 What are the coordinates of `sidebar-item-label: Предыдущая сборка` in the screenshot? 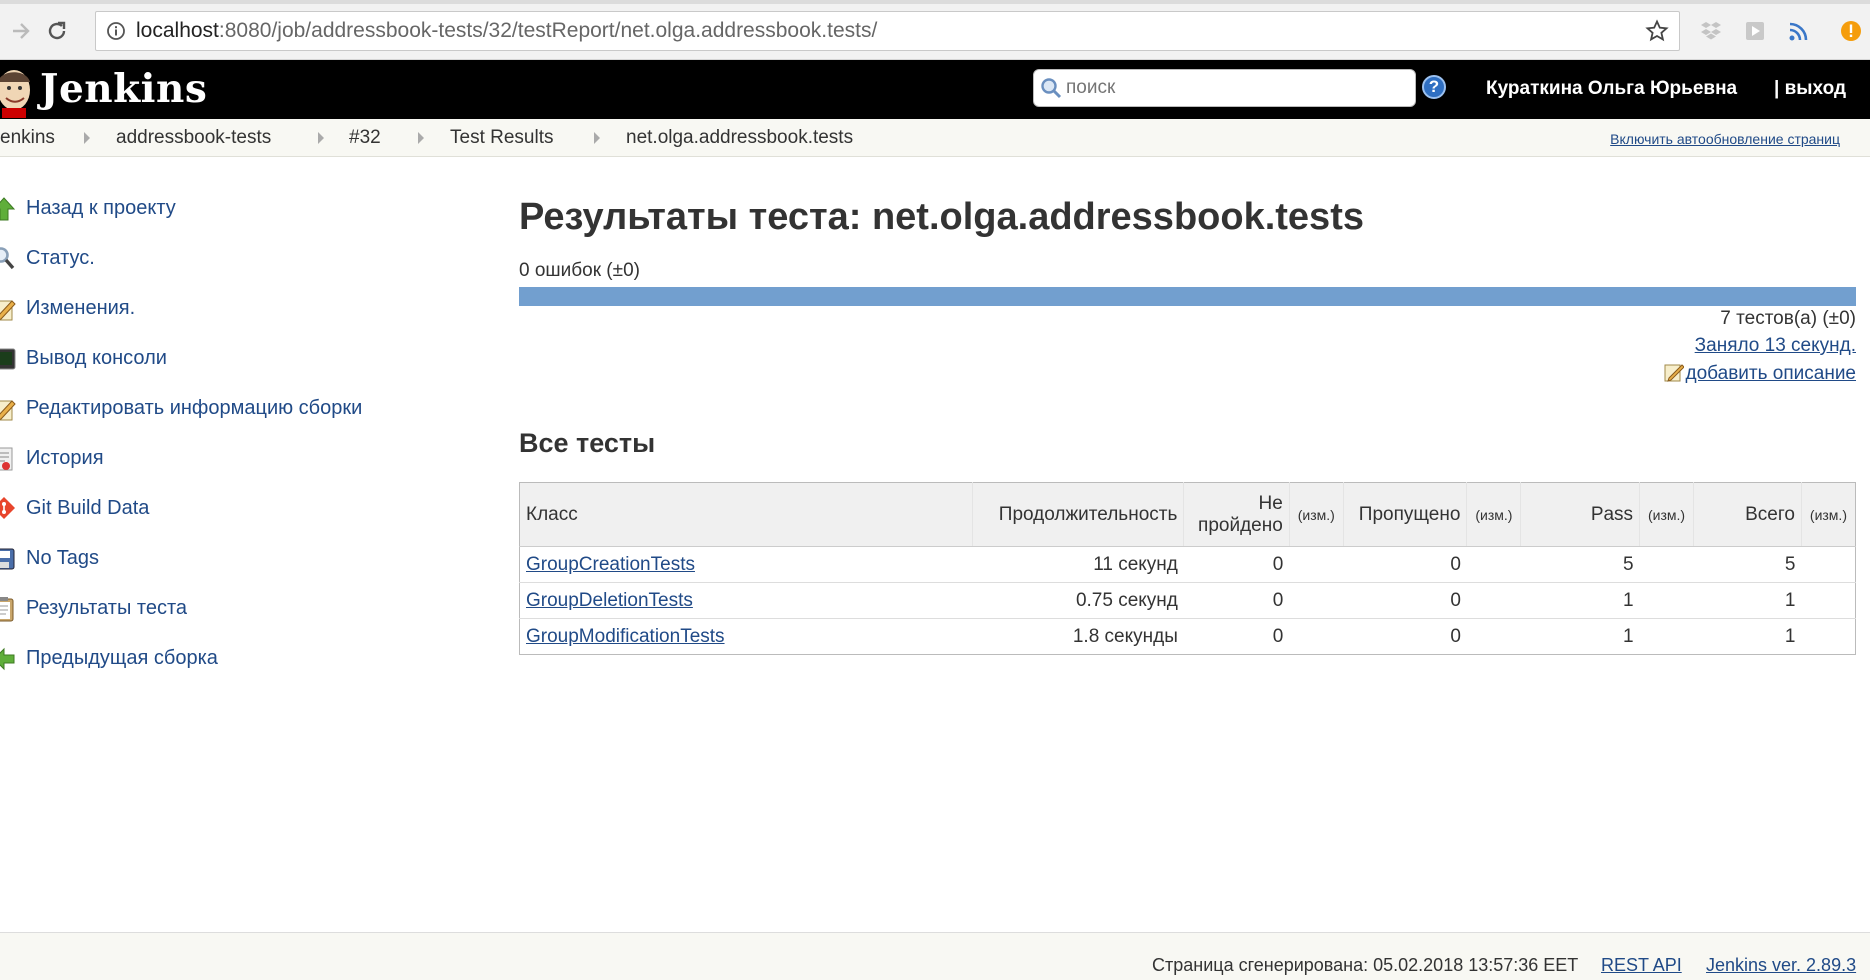 It's located at (122, 658).